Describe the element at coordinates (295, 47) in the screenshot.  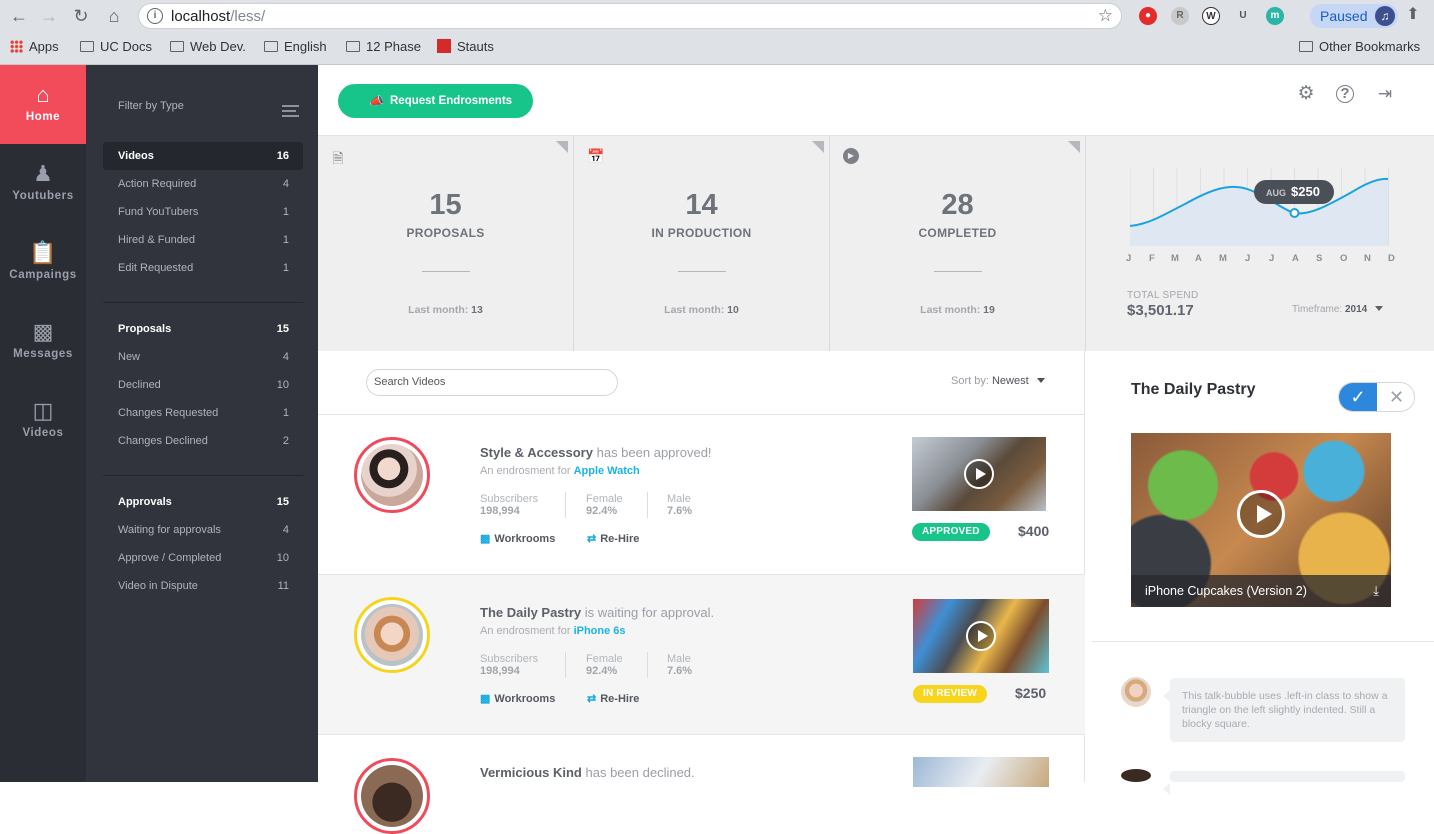
I see `bookmark-english: English` at that location.